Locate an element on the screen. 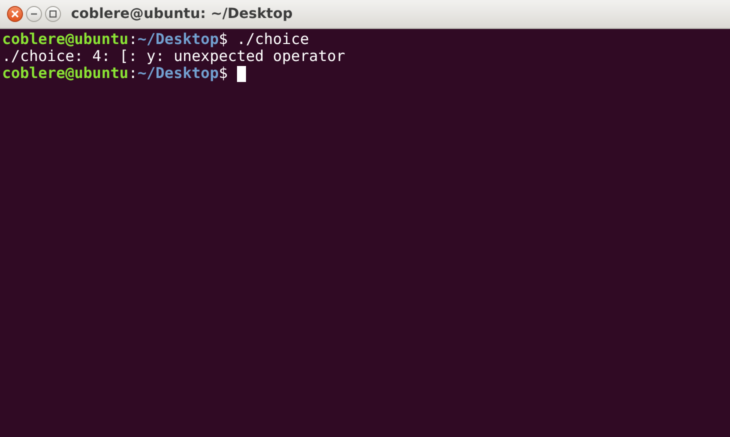  minimize-button is located at coordinates (34, 14).